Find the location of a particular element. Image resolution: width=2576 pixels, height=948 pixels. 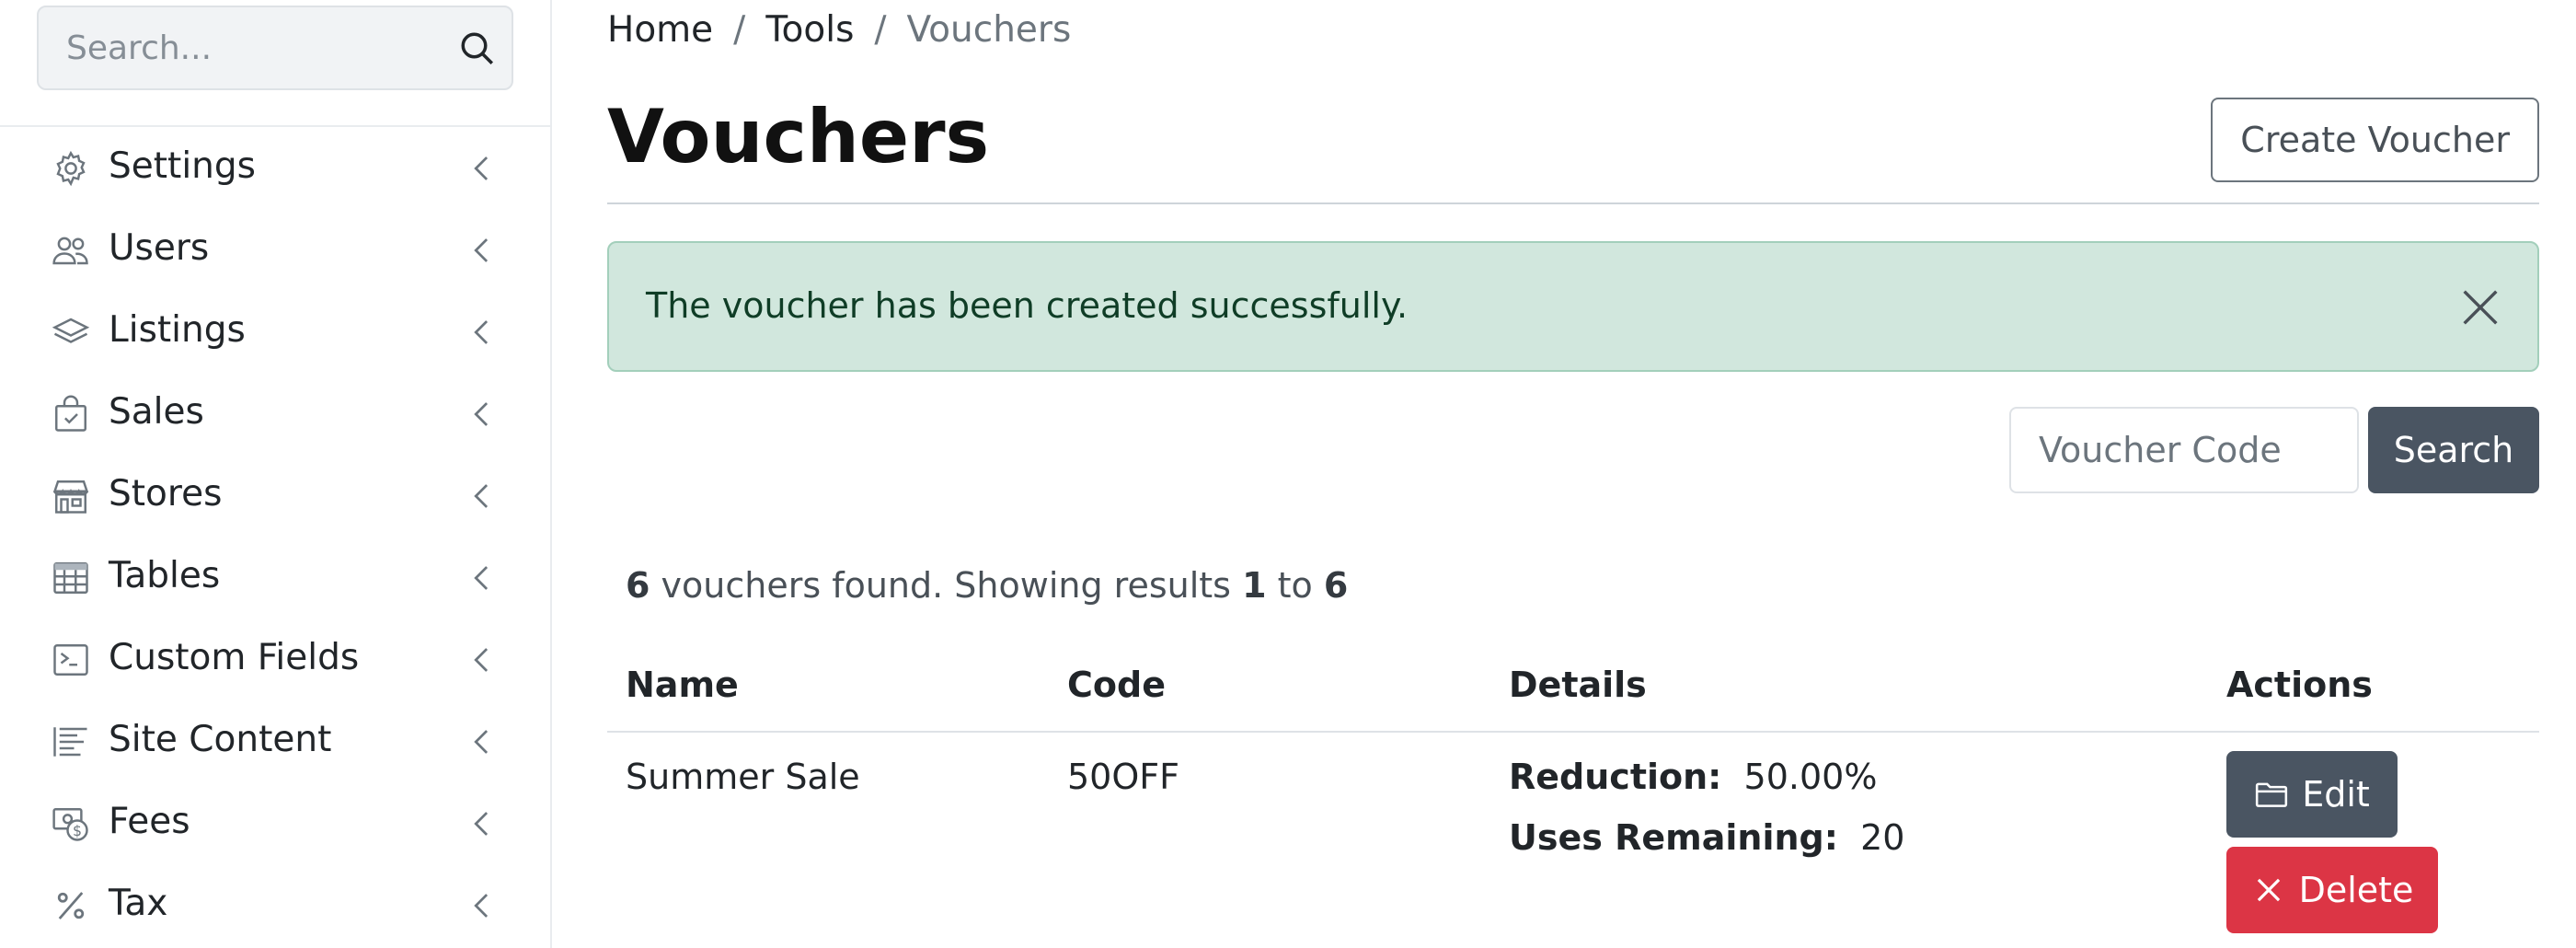

voucher-name: Summer Sale is located at coordinates (743, 777).